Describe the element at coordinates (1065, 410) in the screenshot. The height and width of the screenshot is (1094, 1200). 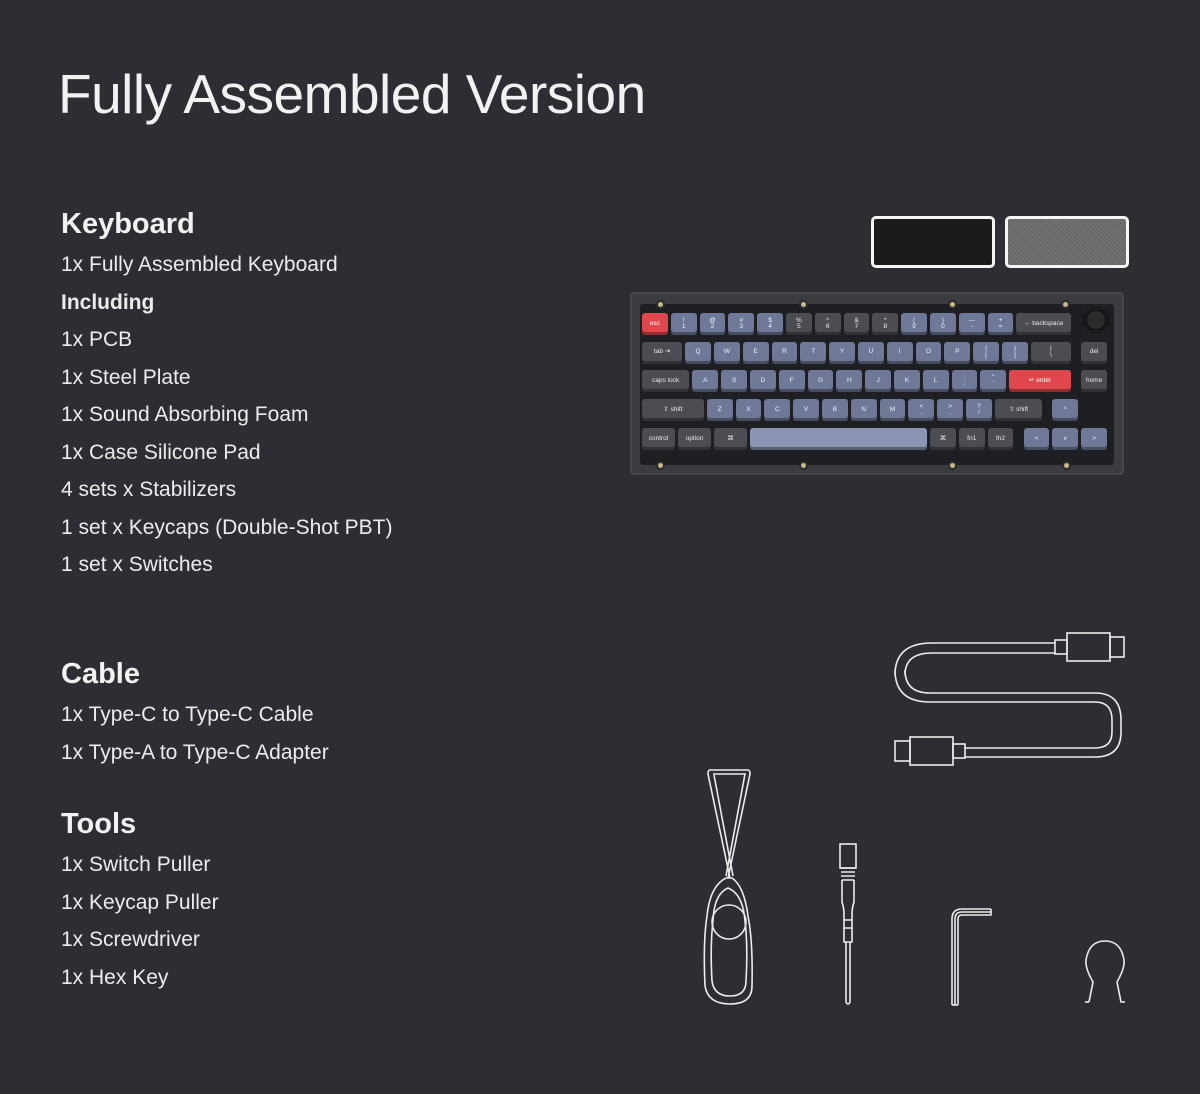
I see `keycap: ^` at that location.